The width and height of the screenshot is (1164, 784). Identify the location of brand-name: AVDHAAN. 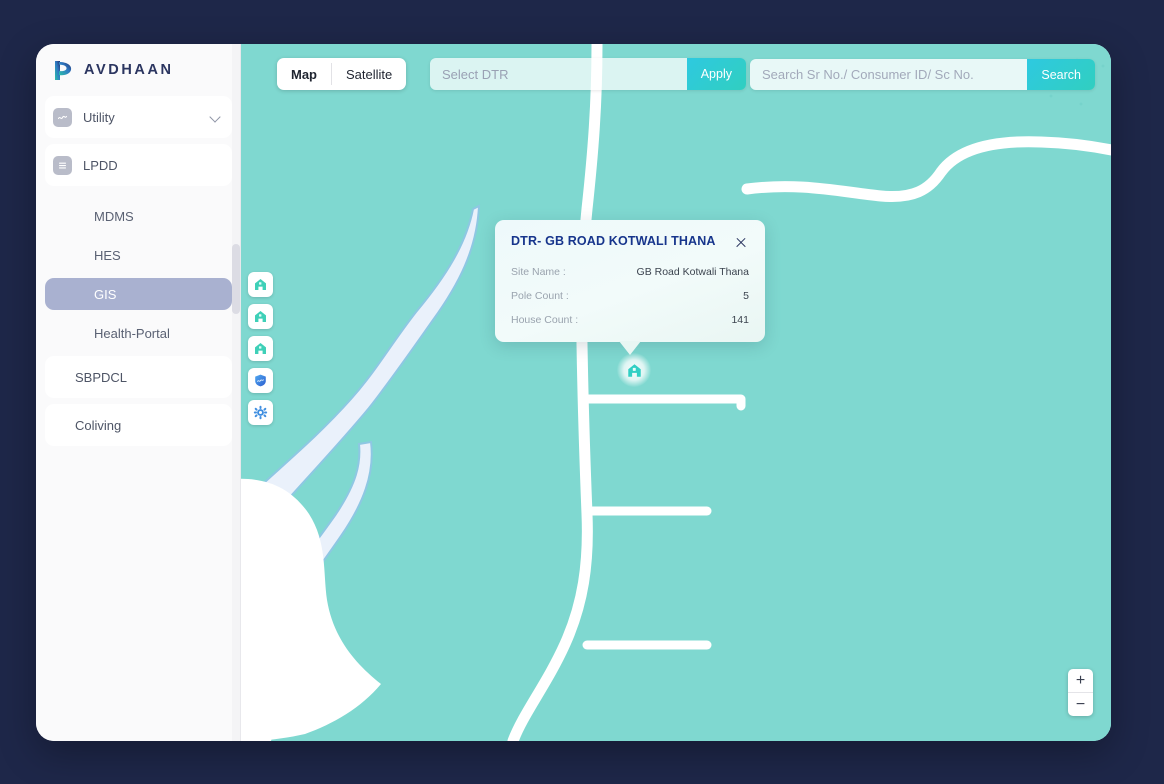
(129, 70).